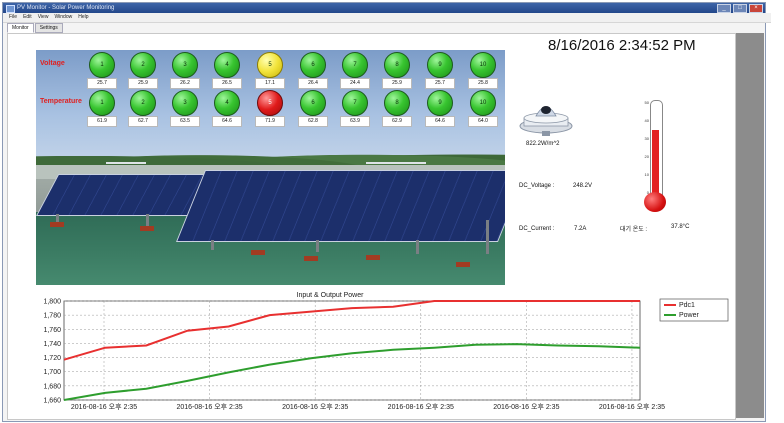  I want to click on ambient-temp-label: 대기 온도 :, so click(634, 230).